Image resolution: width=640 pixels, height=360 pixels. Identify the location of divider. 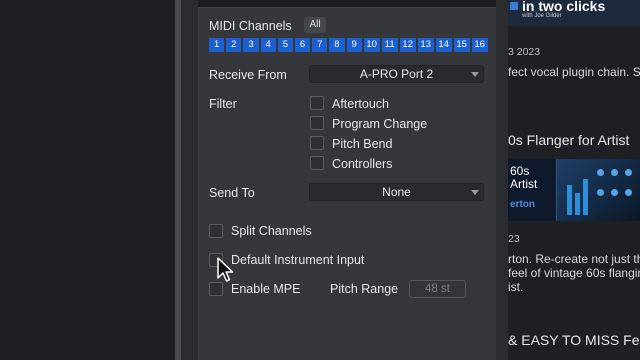
(189, 180).